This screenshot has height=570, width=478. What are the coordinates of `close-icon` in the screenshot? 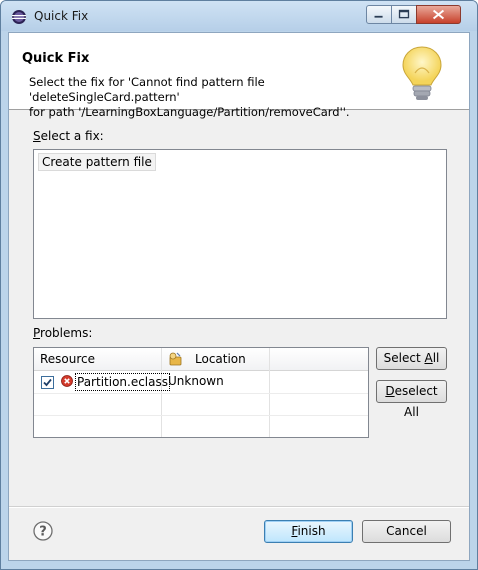 It's located at (438, 14).